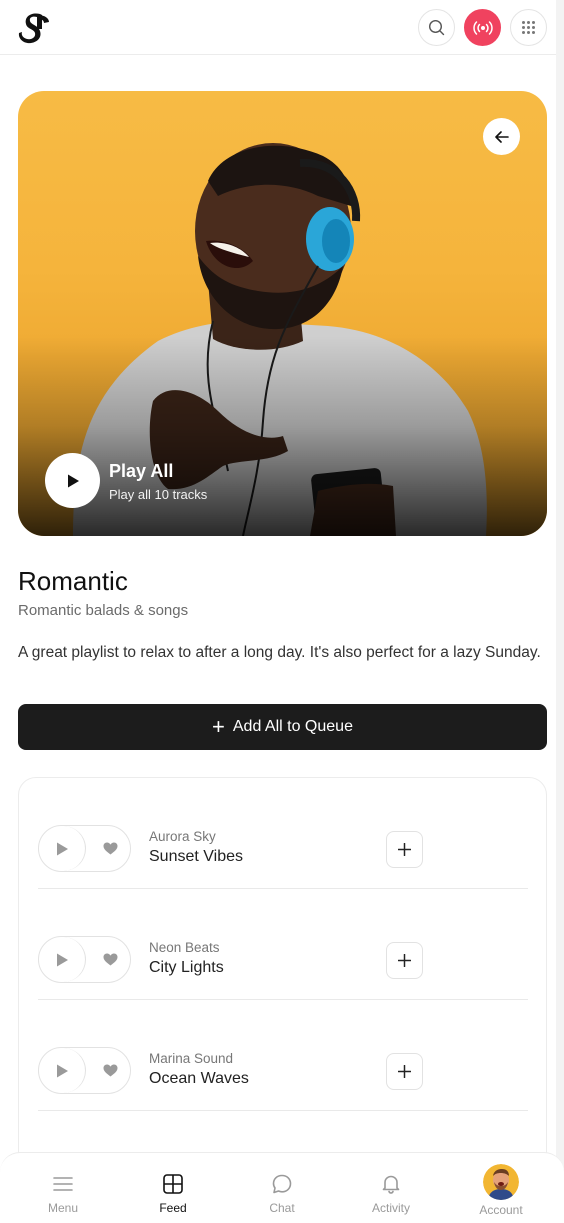 Image resolution: width=564 pixels, height=1223 pixels. I want to click on track-row: Marina Sound Ocean Waves, so click(283, 1055).